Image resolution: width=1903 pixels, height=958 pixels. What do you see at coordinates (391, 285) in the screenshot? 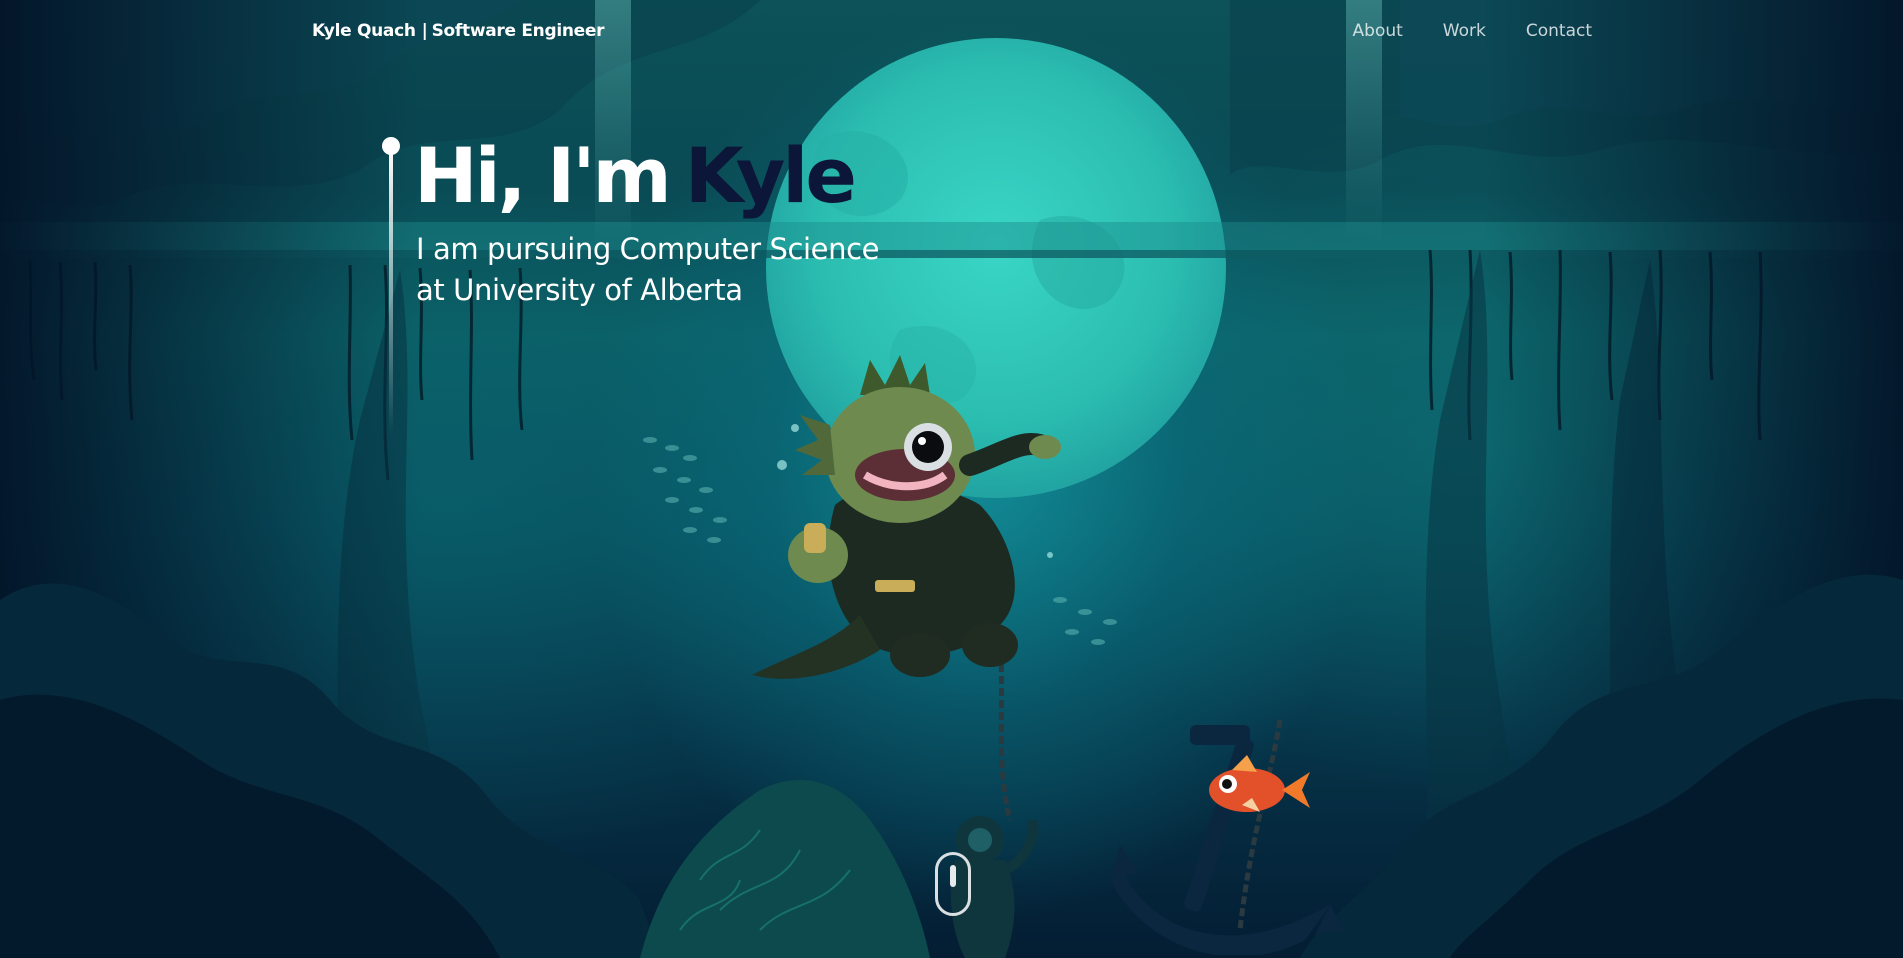
I see `hero-accent-line` at bounding box center [391, 285].